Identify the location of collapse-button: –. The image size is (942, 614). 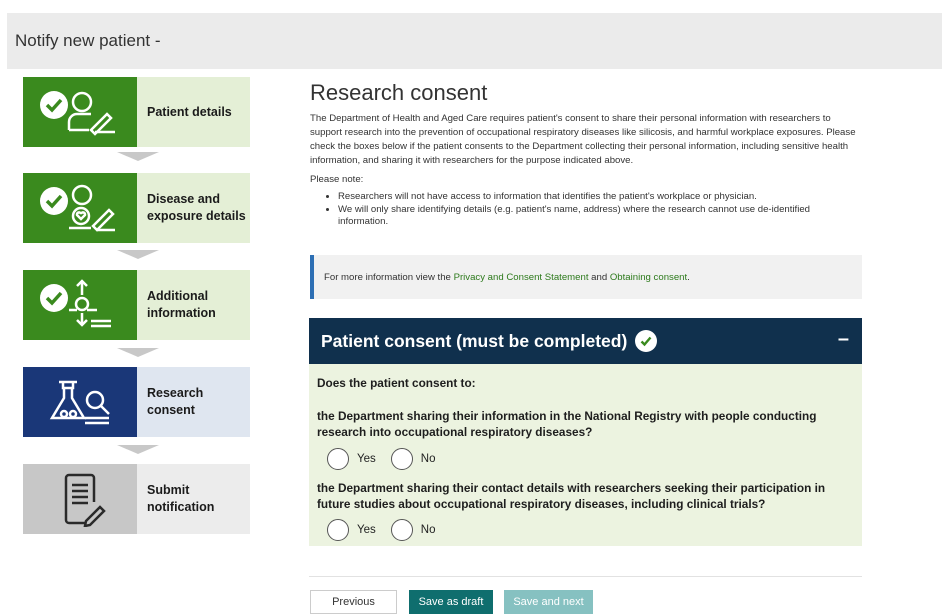
(843, 339).